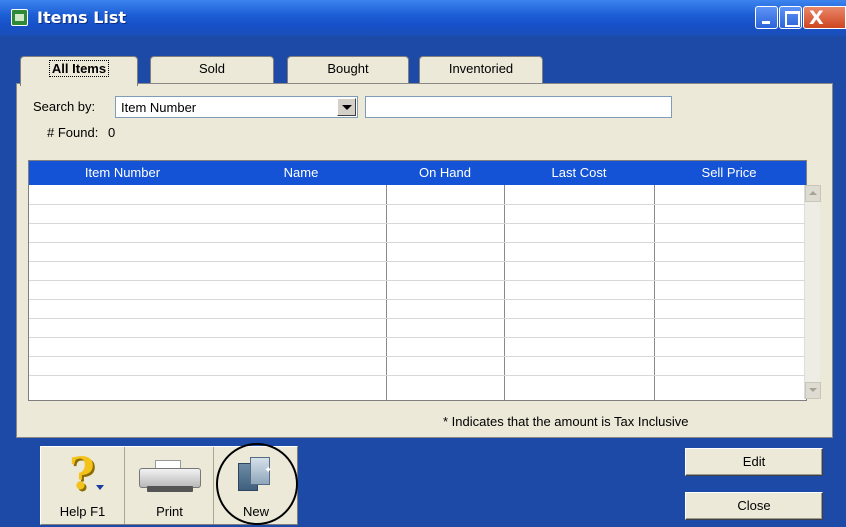 The image size is (846, 527). Describe the element at coordinates (122, 172) in the screenshot. I see `column-header-item-number: Item Number` at that location.